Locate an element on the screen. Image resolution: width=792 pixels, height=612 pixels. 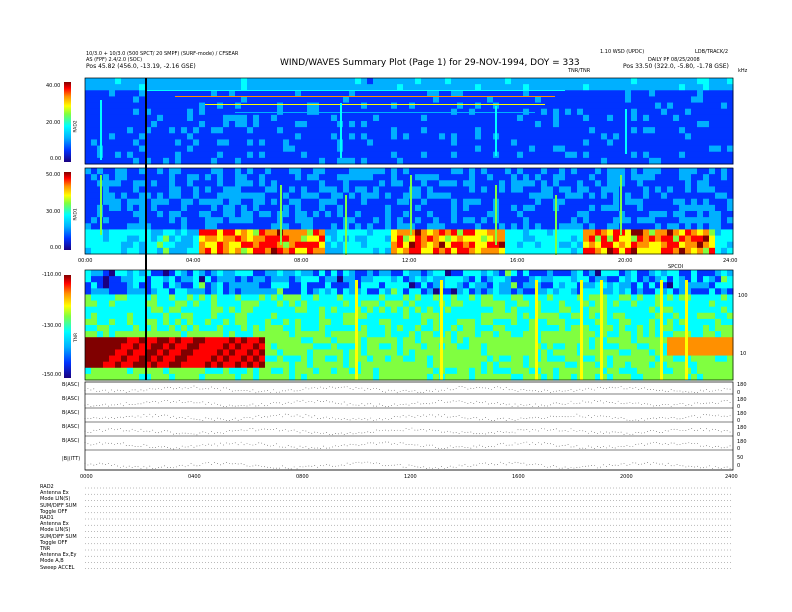
rad1-spectrogram is located at coordinates (409, 211).